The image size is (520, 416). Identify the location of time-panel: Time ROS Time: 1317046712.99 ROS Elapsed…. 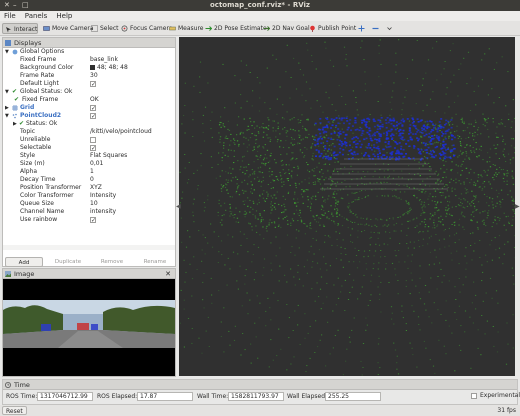
(261, 392).